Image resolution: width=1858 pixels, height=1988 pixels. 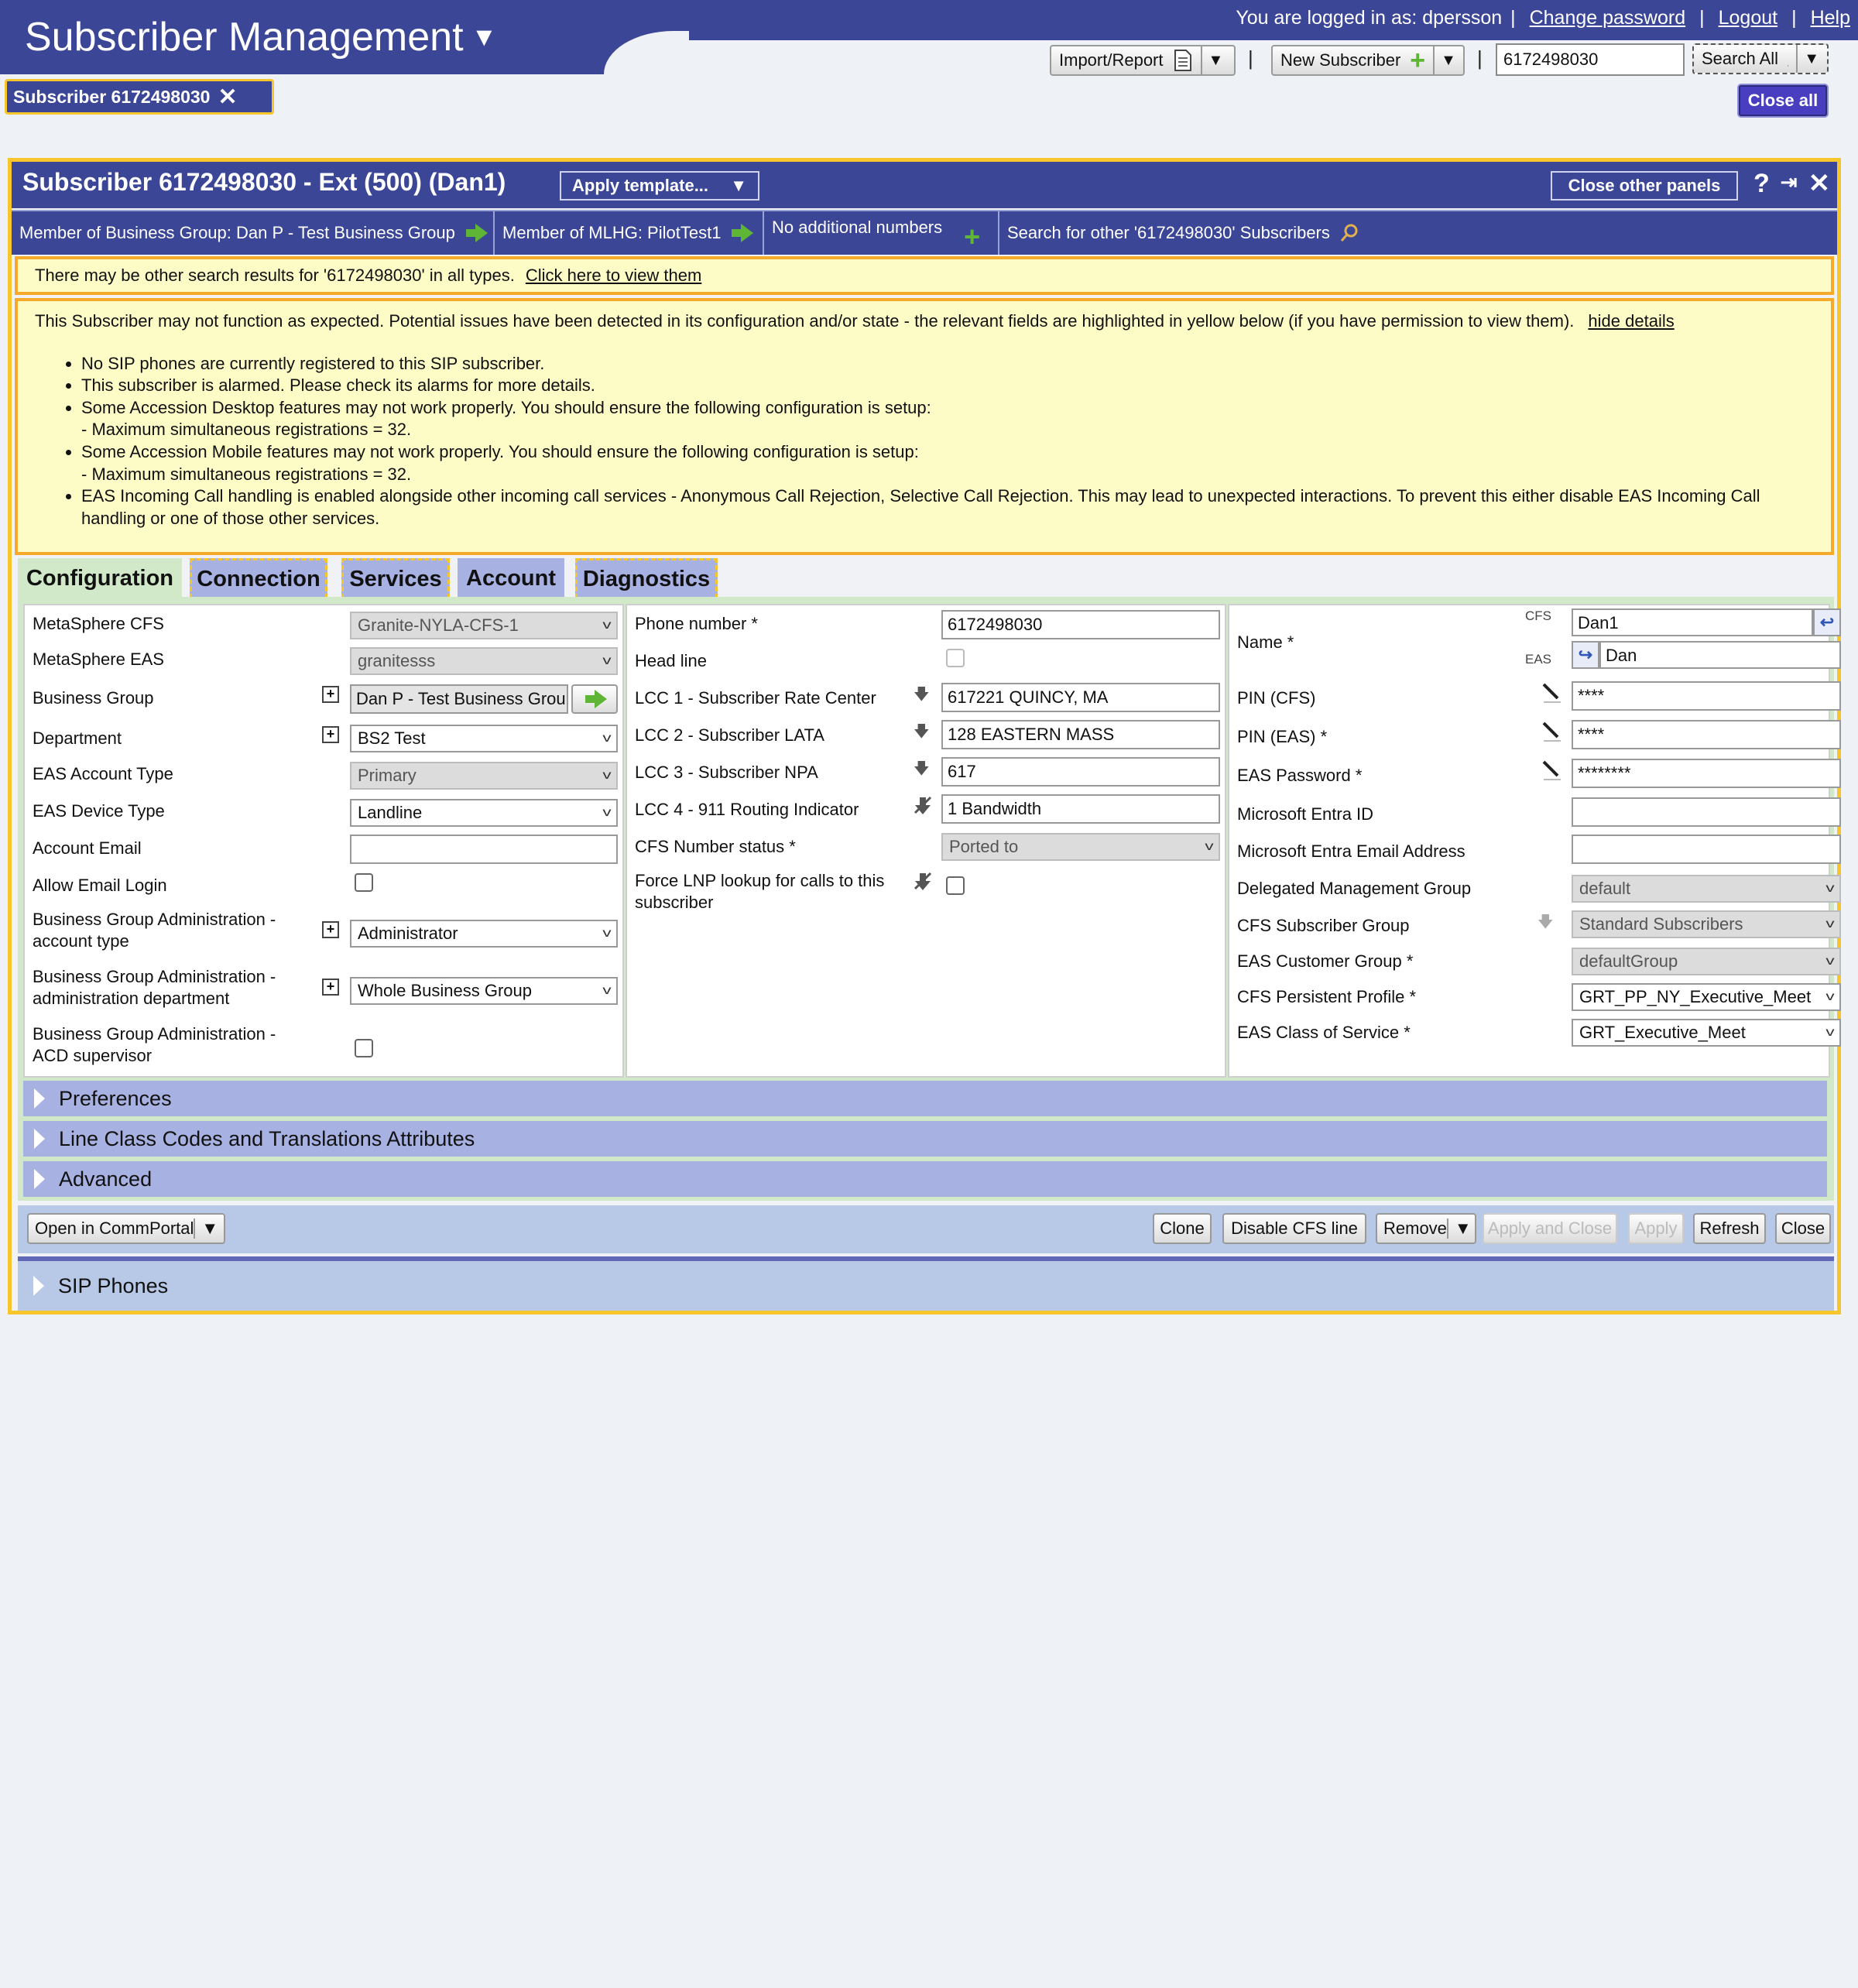 What do you see at coordinates (1590, 60) in the screenshot?
I see `search-input: 6172498030` at bounding box center [1590, 60].